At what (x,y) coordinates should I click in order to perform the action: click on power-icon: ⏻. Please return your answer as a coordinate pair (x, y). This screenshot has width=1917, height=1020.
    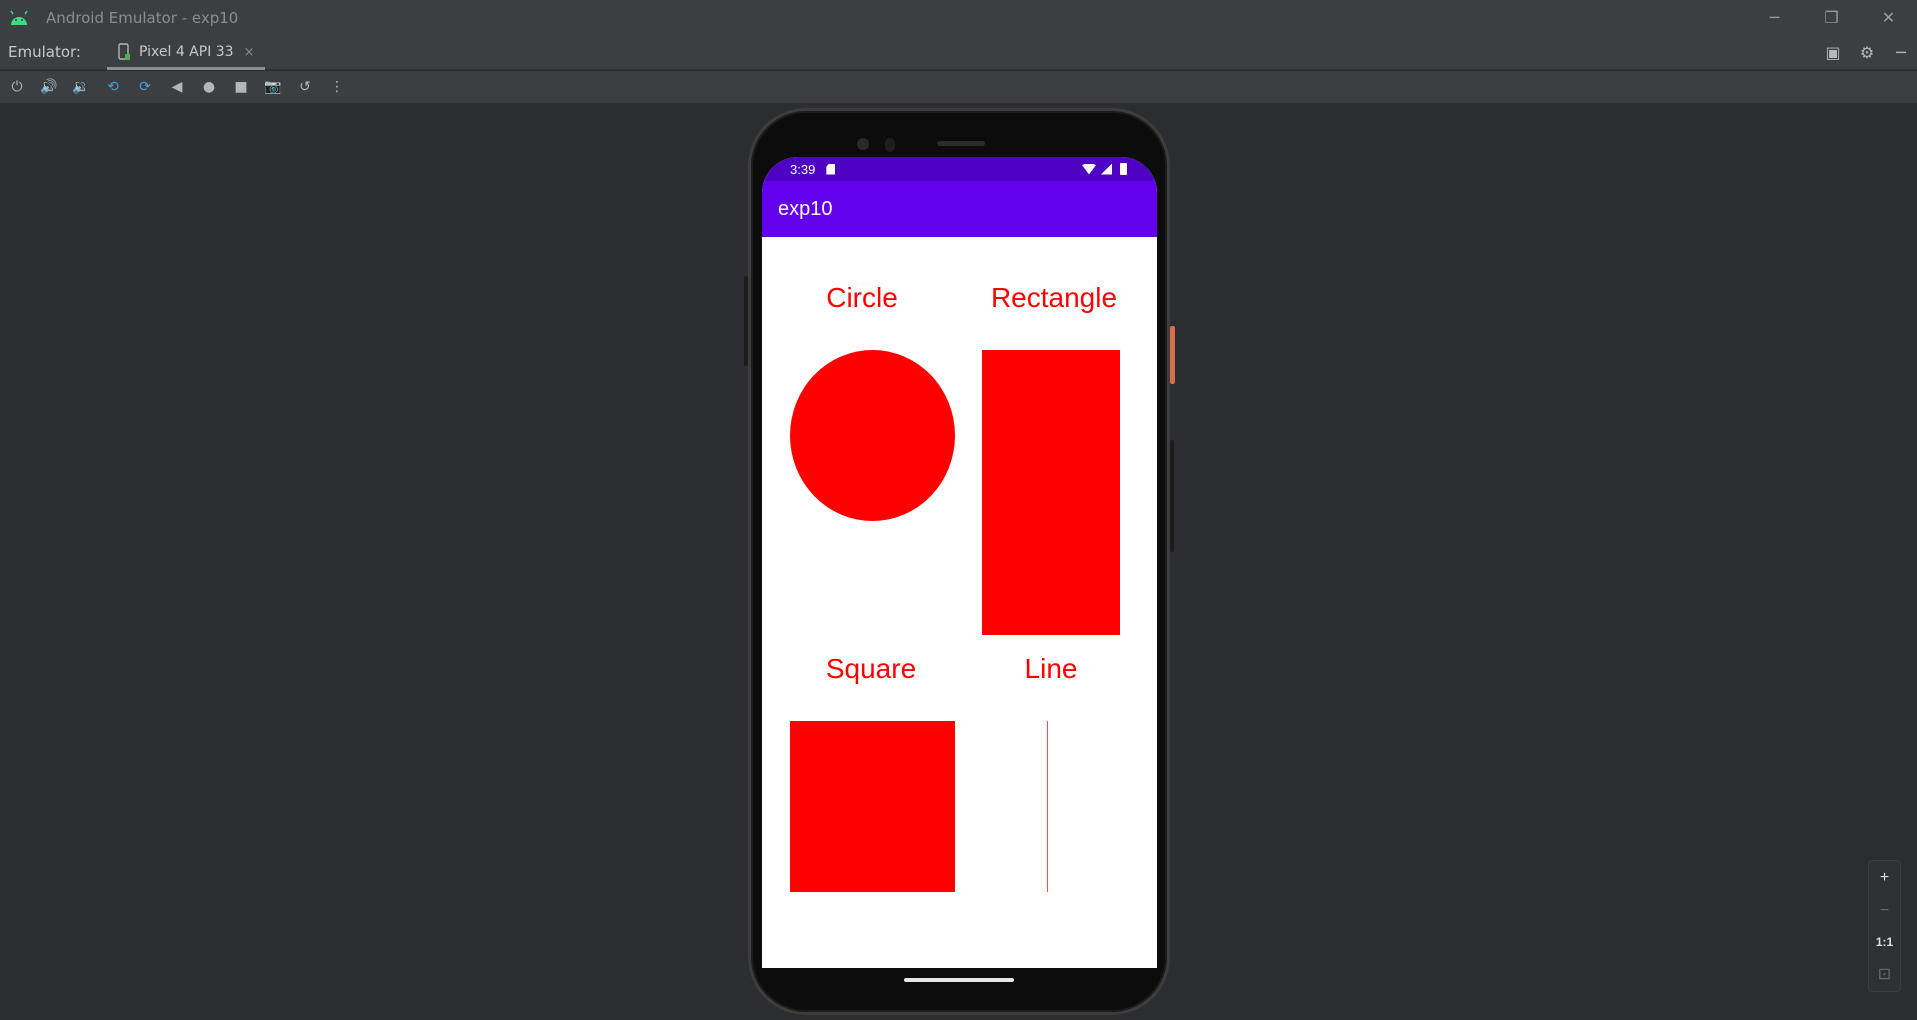
    Looking at the image, I should click on (17, 87).